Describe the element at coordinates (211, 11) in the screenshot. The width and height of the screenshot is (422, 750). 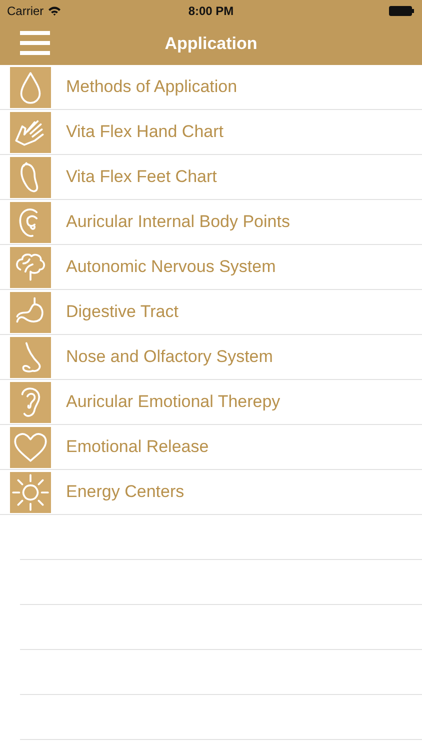
I see `status-time: 8:00 PM` at that location.